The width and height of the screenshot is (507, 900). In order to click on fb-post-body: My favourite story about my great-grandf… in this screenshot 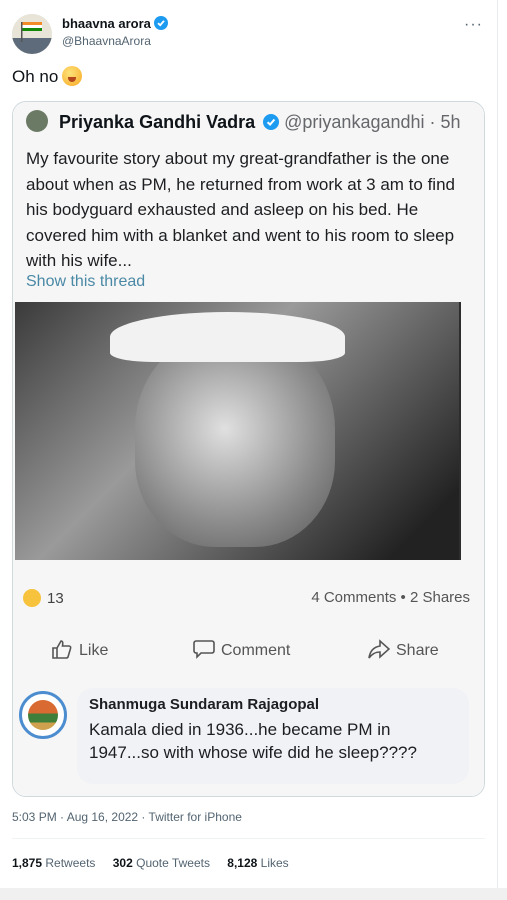, I will do `click(240, 209)`.